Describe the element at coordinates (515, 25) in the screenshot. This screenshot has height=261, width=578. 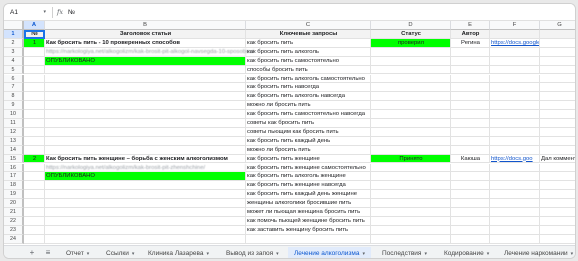
I see `column-header-f: F` at that location.